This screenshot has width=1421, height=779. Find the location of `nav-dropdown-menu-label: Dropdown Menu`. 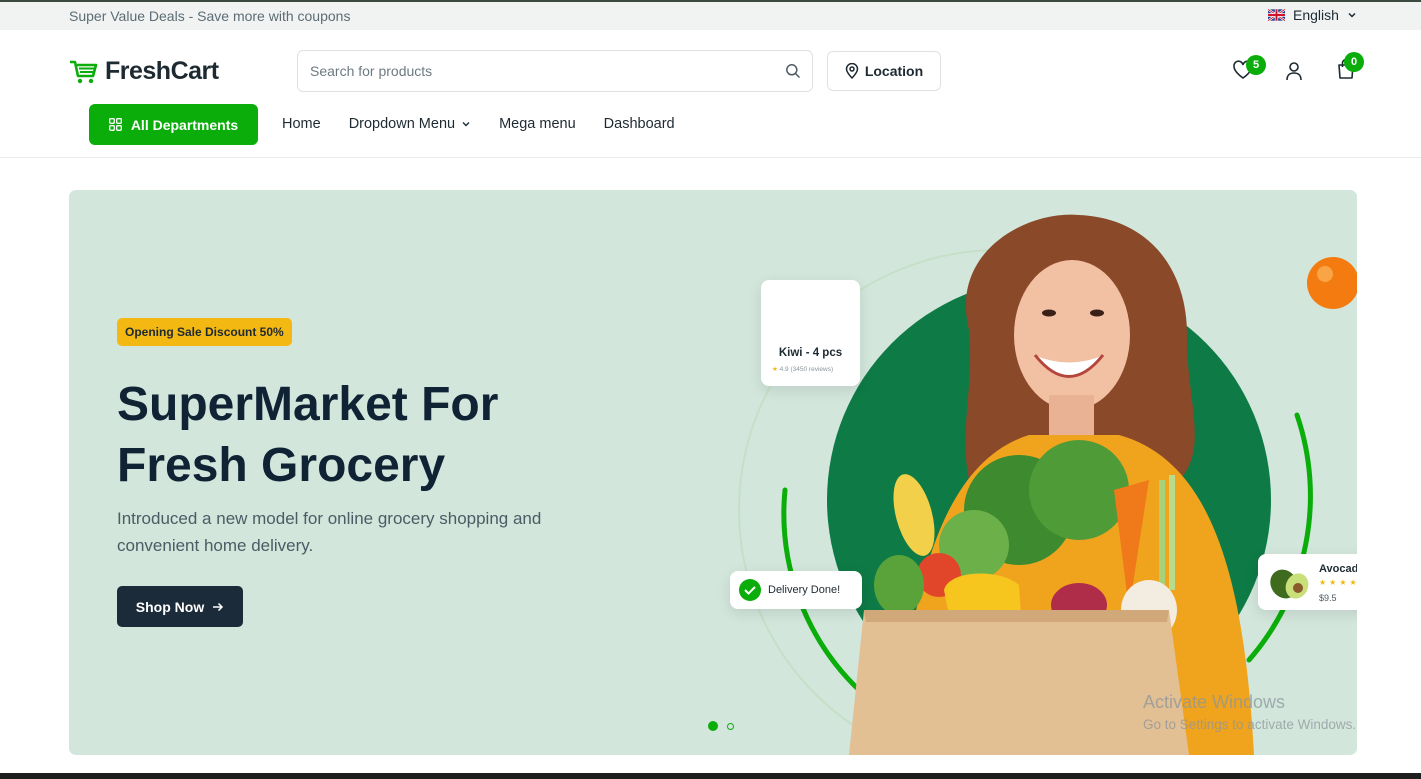

nav-dropdown-menu-label: Dropdown Menu is located at coordinates (402, 124).